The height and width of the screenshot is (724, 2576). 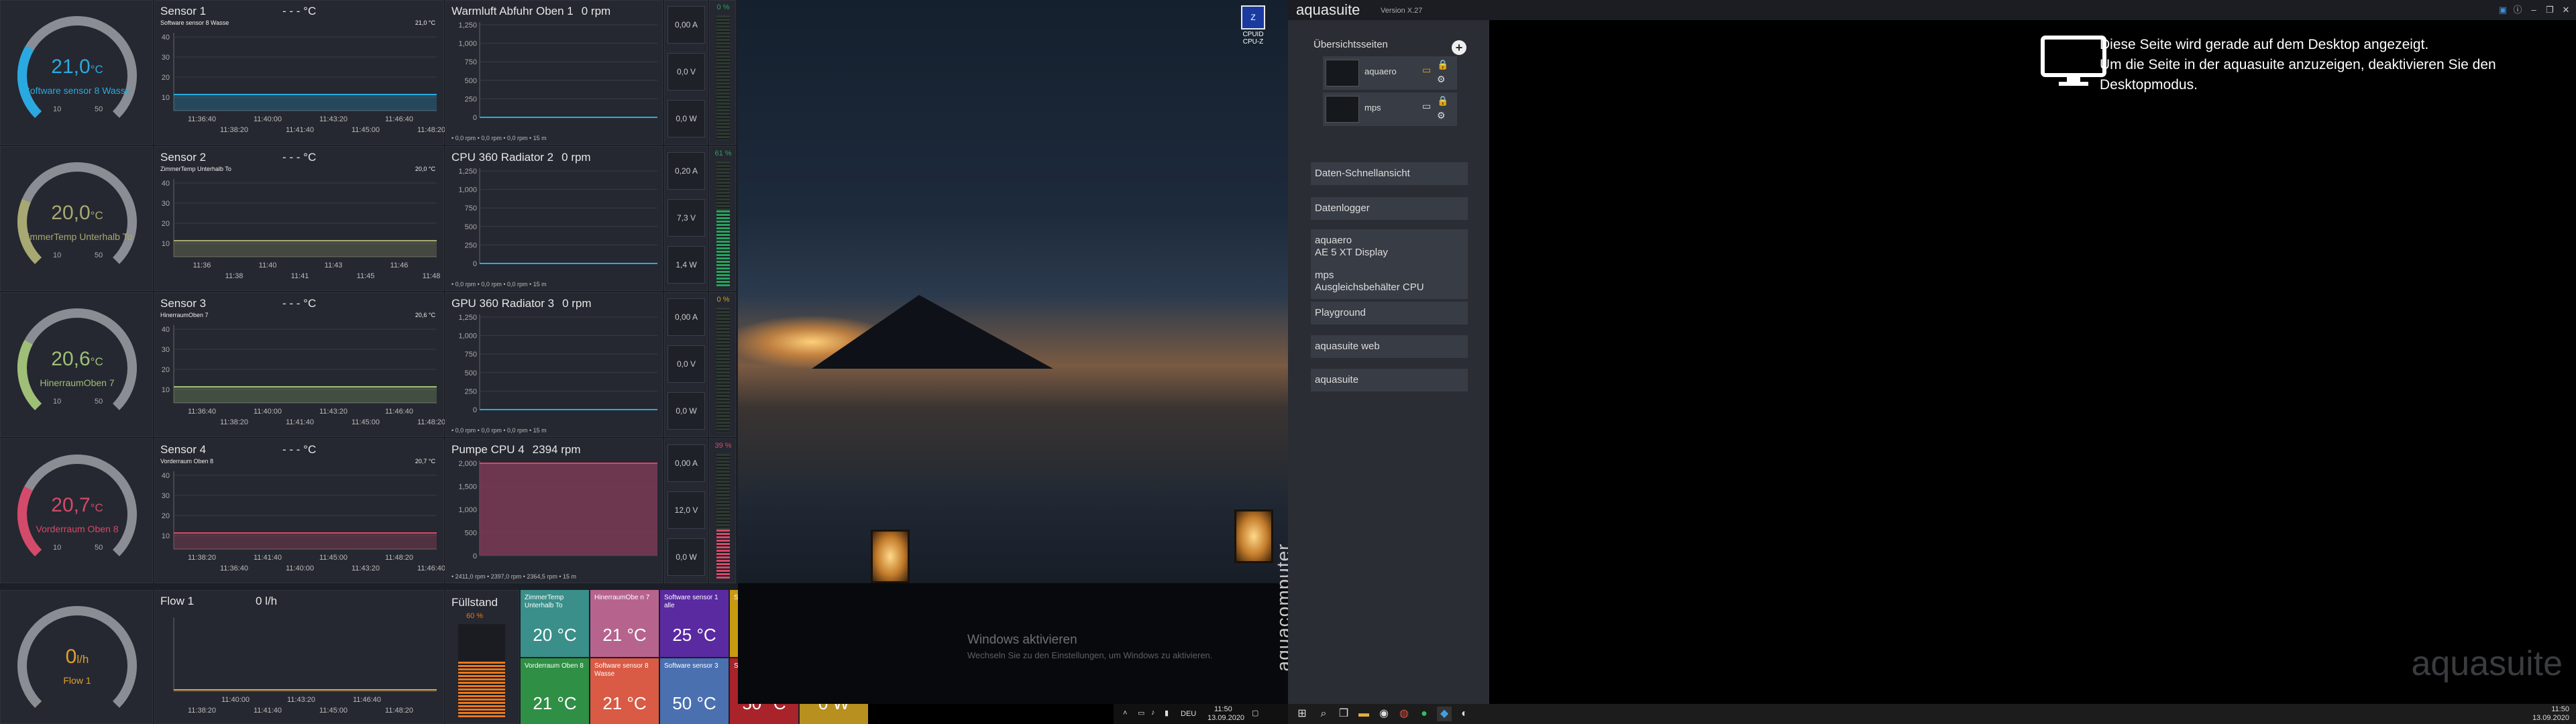 I want to click on titlebar: aquasuite Version X.27 ▣ ⓘ – ❐ ✕, so click(x=1932, y=10).